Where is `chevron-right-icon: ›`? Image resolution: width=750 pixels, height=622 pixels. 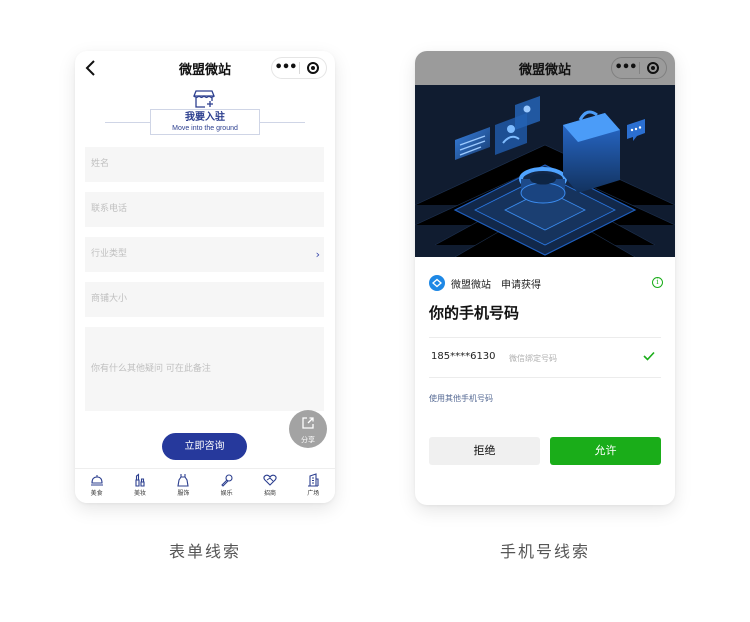 chevron-right-icon: › is located at coordinates (317, 254).